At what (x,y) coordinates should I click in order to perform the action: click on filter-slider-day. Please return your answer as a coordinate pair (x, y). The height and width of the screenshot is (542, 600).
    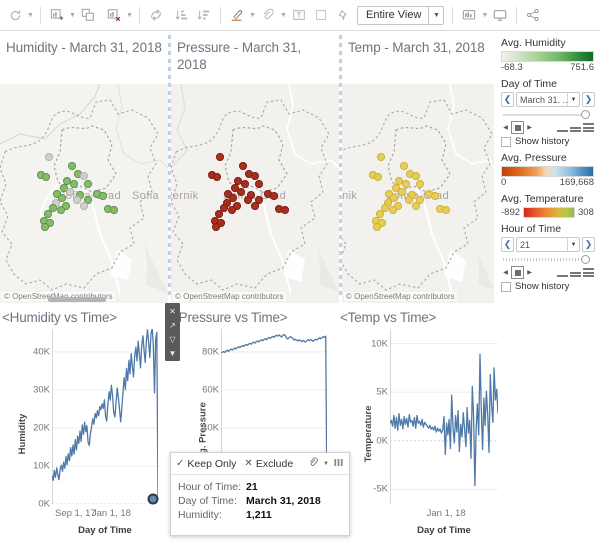
    Looking at the image, I should click on (547, 114).